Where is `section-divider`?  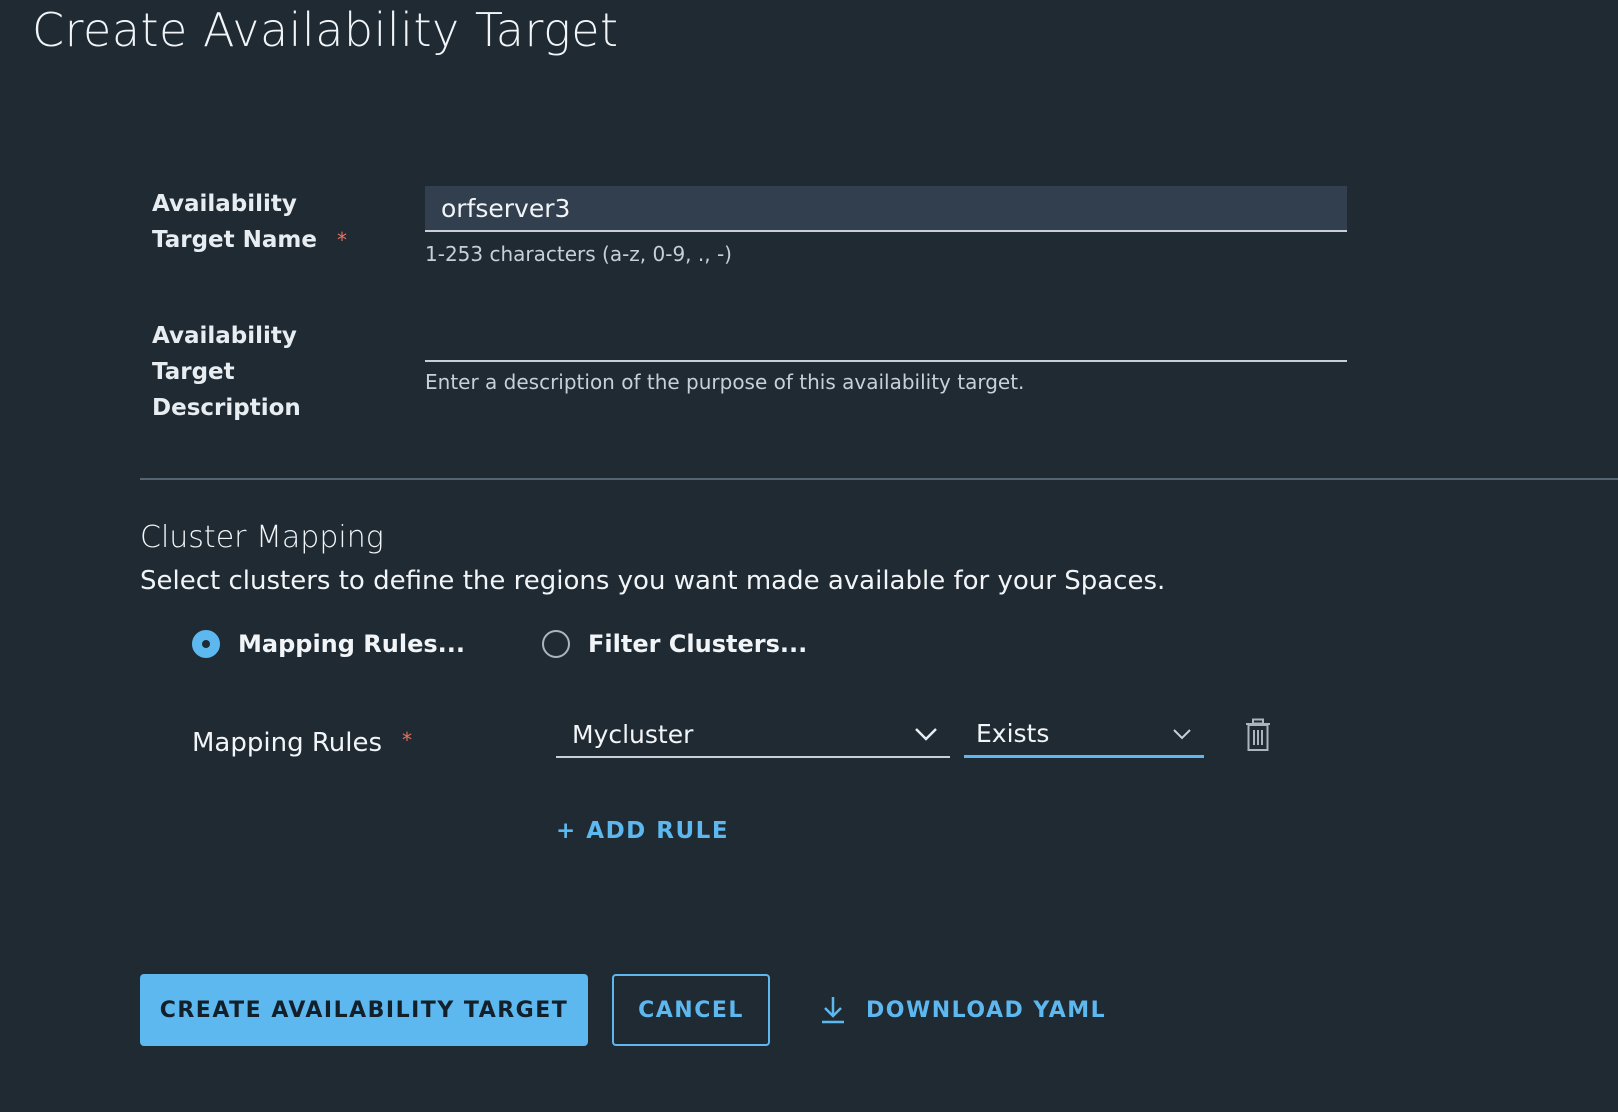
section-divider is located at coordinates (879, 479).